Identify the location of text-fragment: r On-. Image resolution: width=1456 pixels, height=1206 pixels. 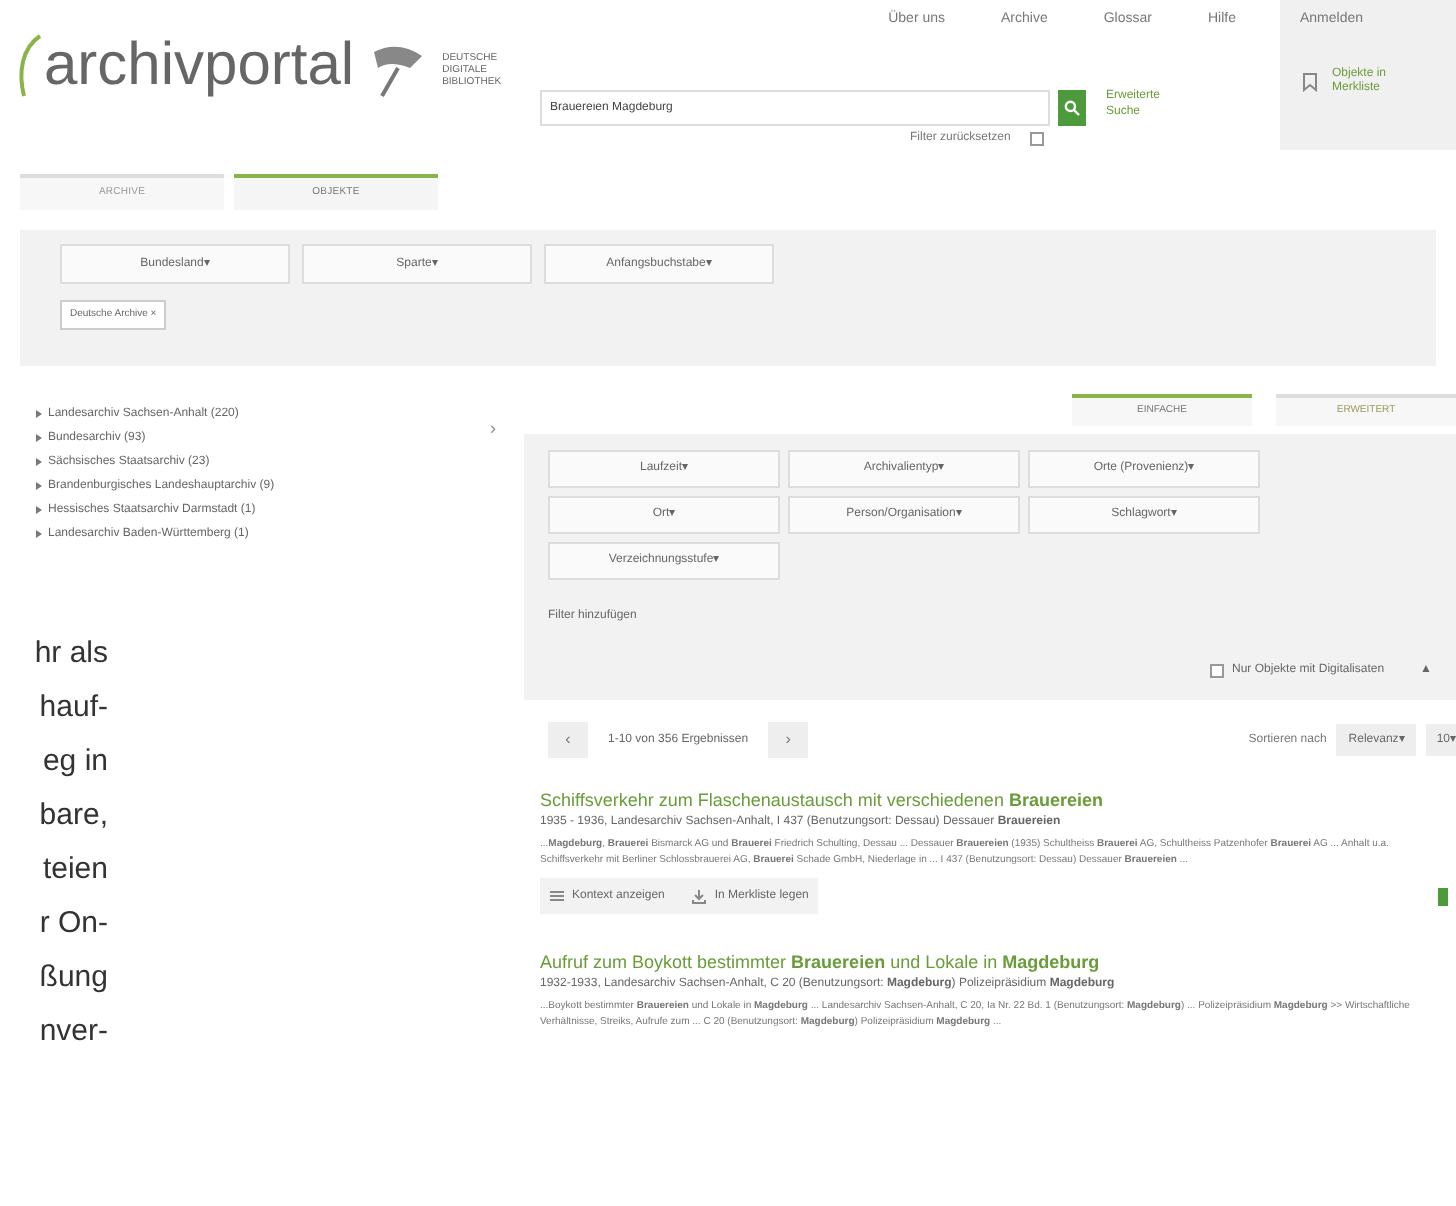
(73, 924).